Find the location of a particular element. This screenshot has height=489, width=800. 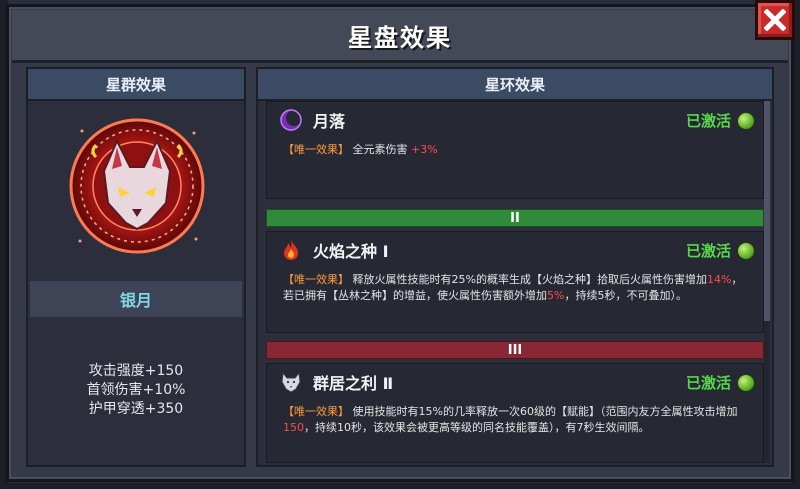

effect-value: 14% is located at coordinates (719, 279).